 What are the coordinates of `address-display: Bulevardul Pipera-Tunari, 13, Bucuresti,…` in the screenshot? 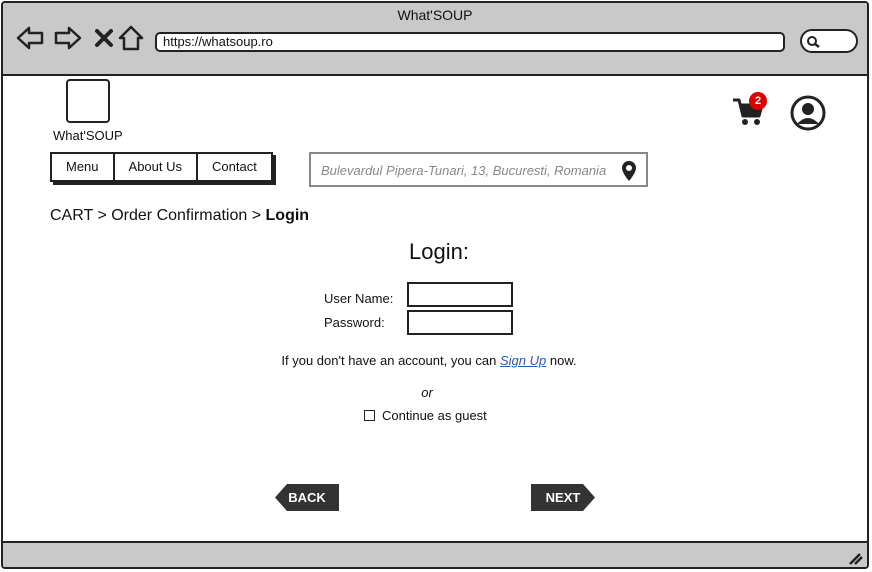 It's located at (478, 169).